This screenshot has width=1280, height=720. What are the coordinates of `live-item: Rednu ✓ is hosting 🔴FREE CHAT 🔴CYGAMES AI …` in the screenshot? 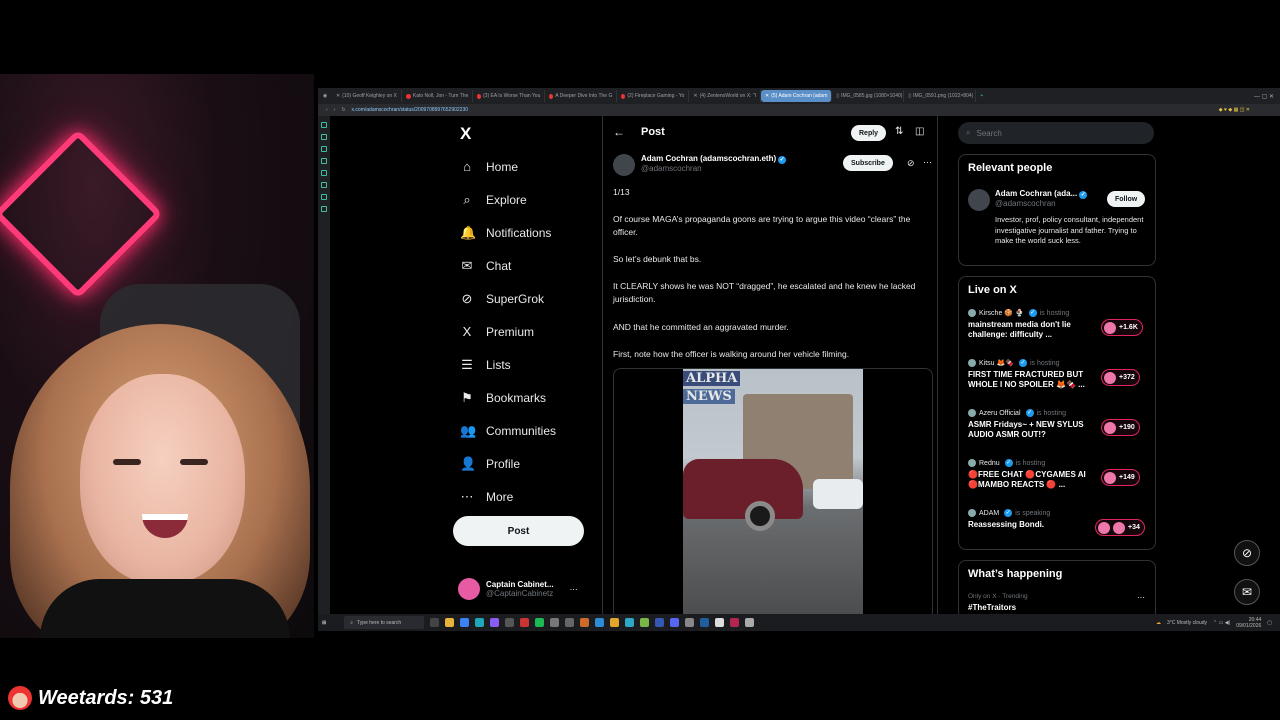 It's located at (1060, 474).